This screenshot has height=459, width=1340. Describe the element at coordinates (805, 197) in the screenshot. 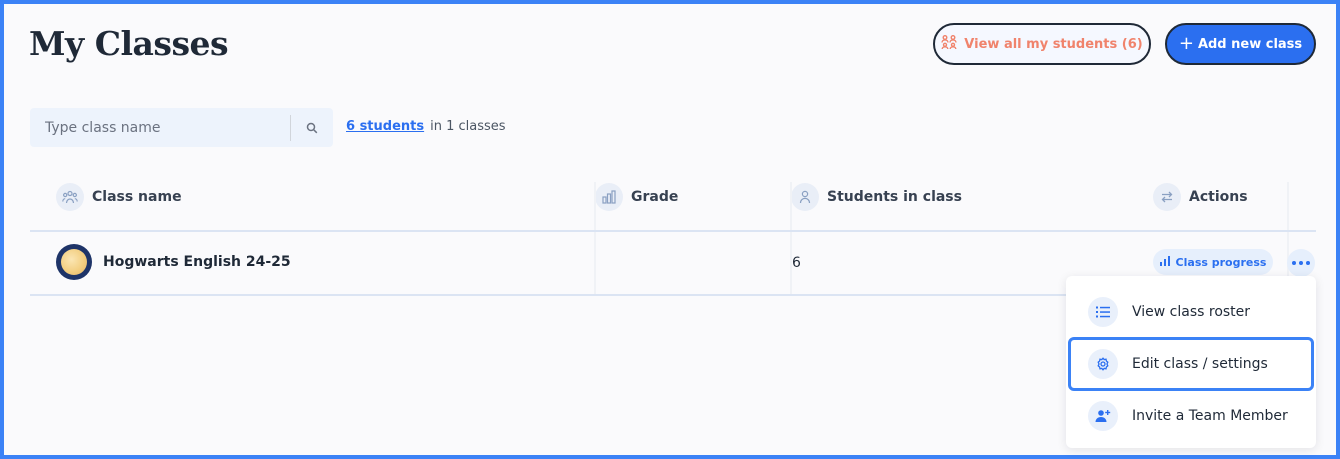

I see `person-icon` at that location.